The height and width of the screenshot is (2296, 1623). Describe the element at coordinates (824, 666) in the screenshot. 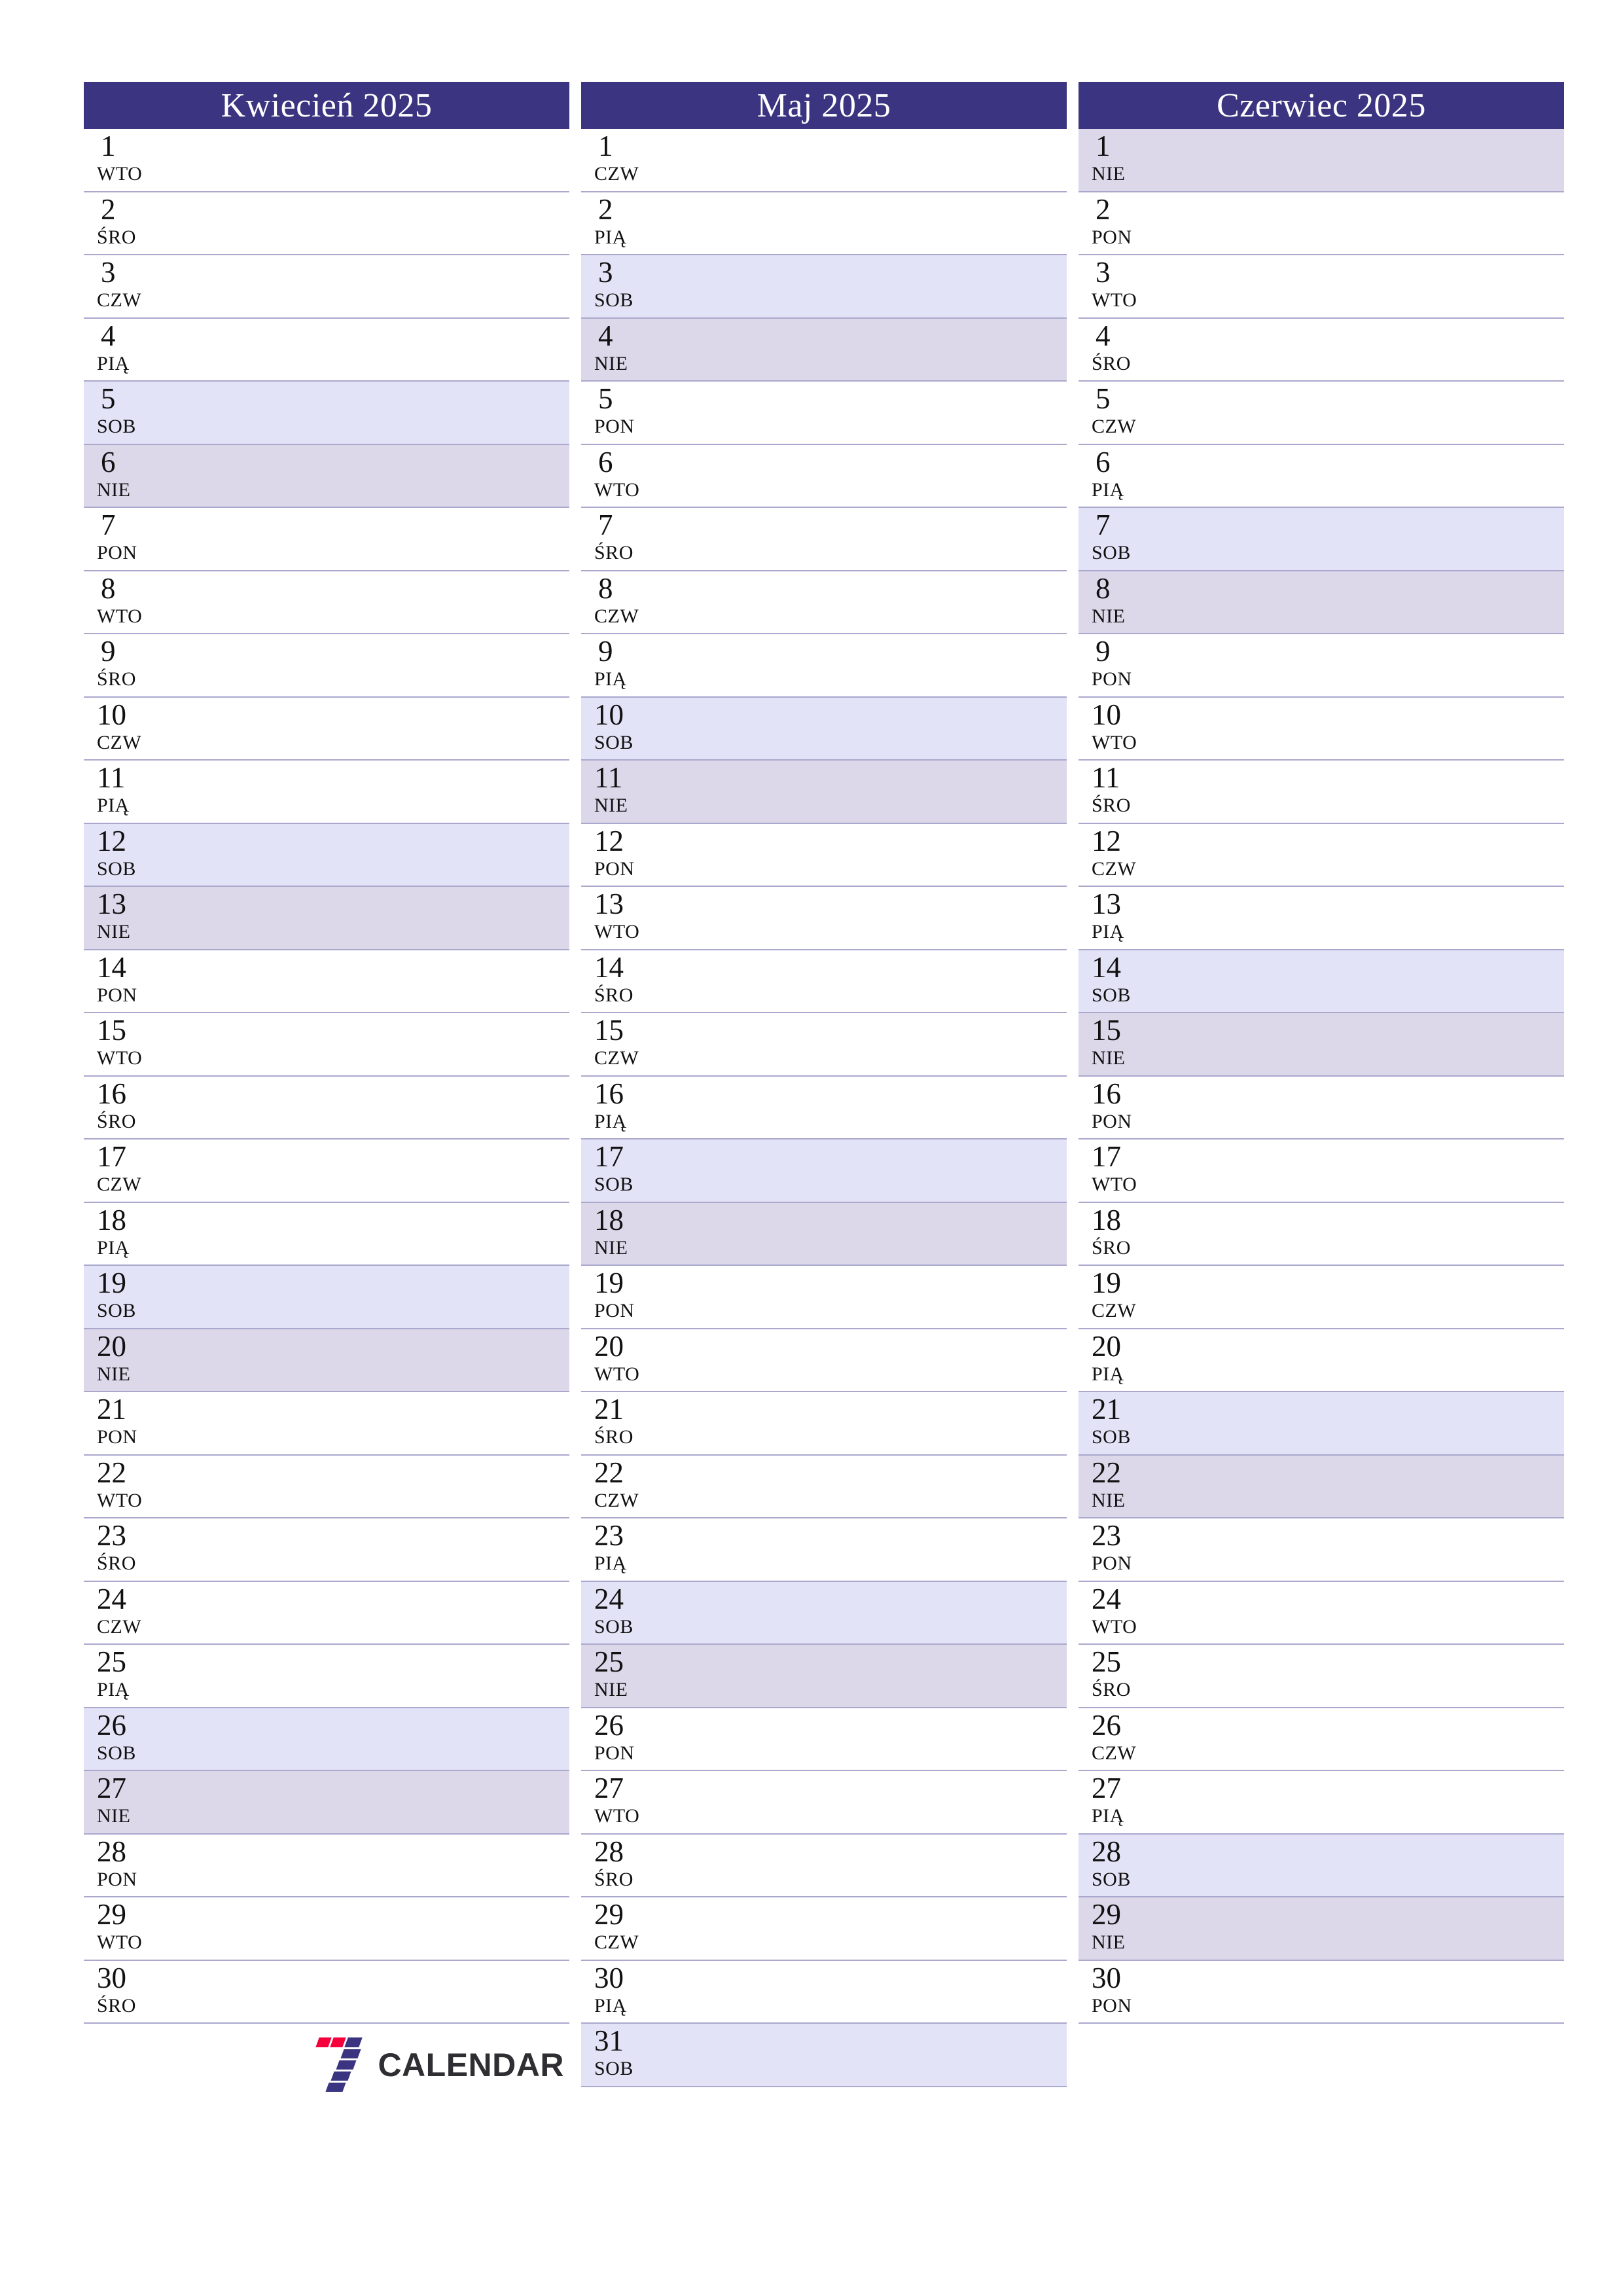

I see `day-row: 9 PIĄ` at that location.